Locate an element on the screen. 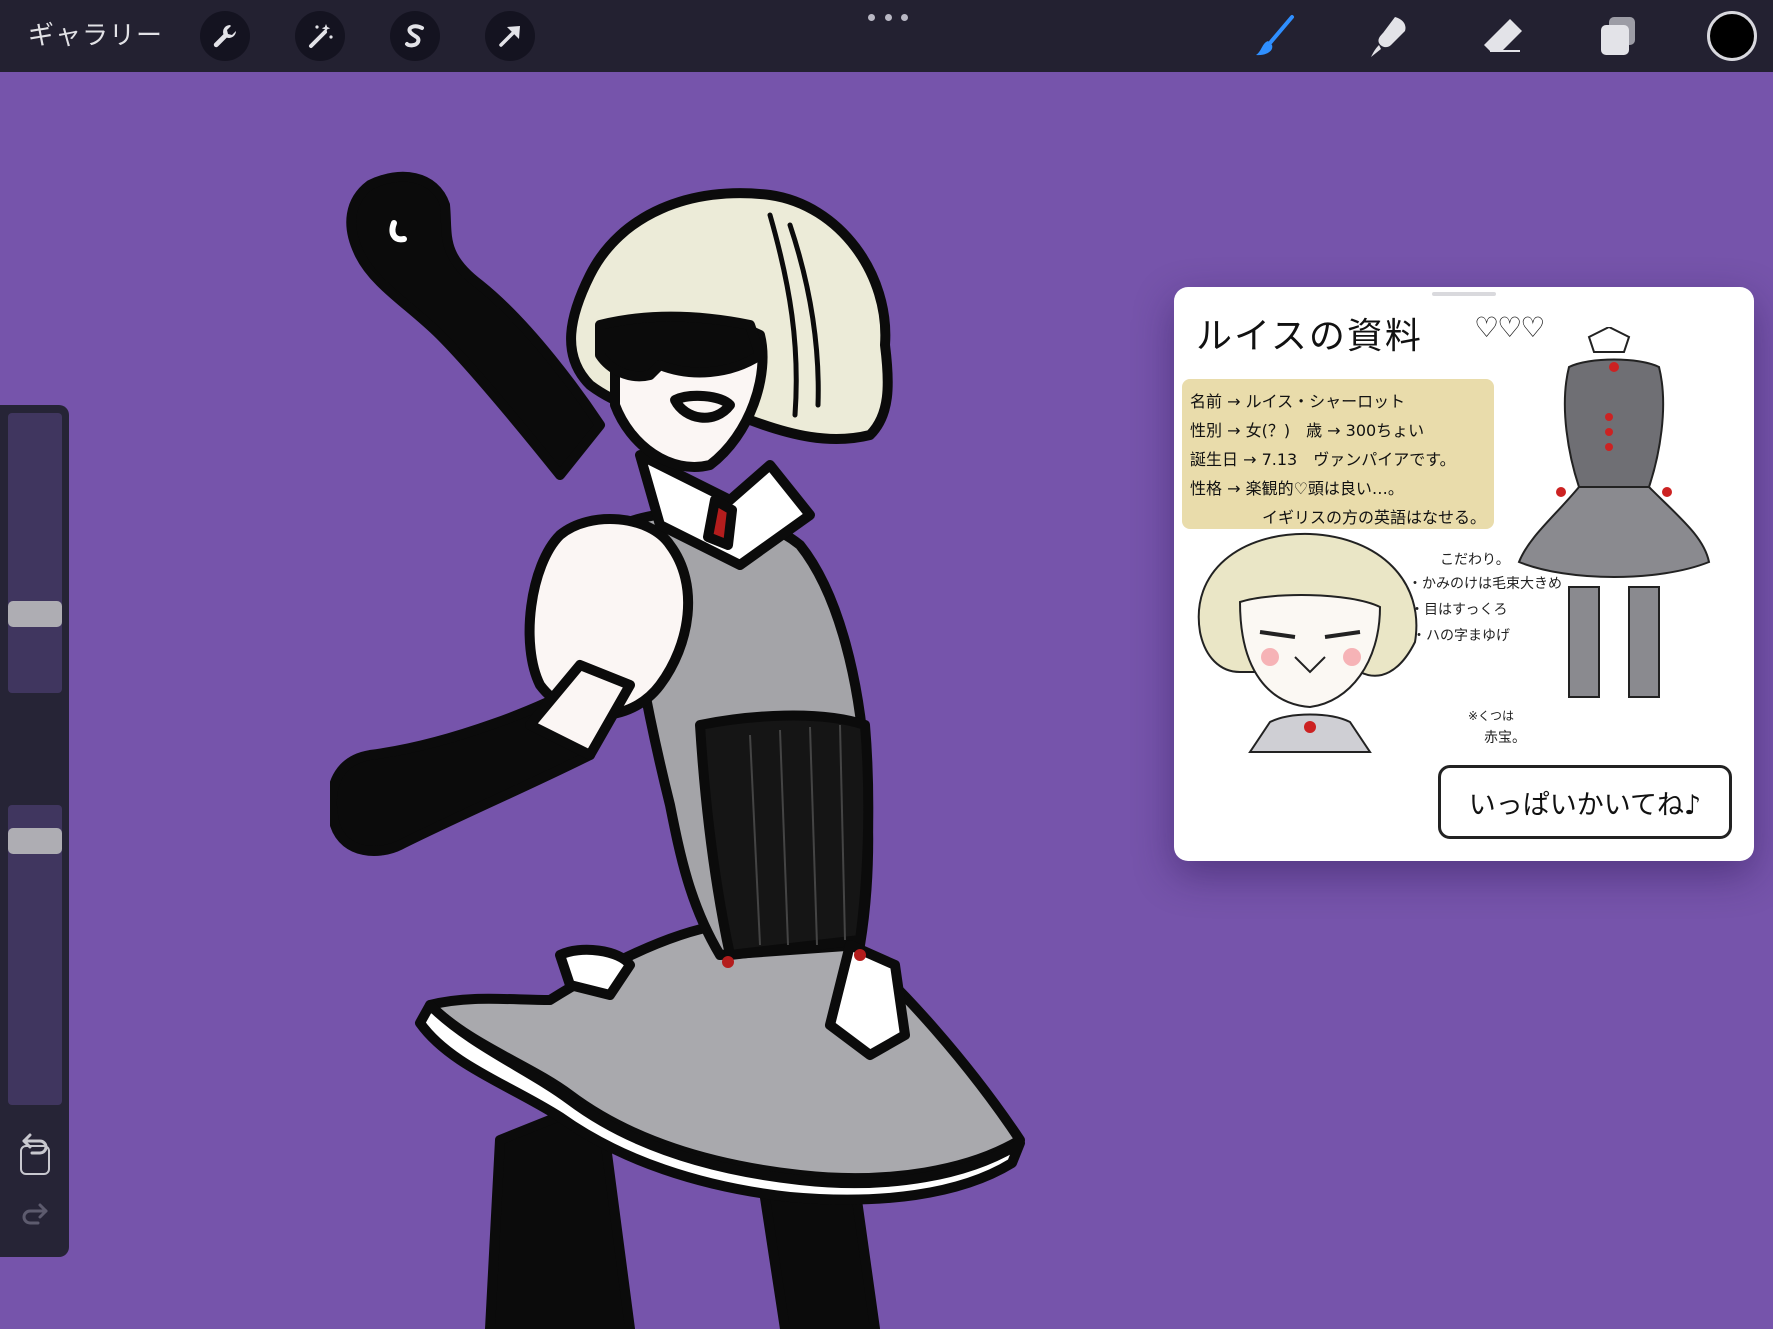 The image size is (1773, 1329). eraser-button is located at coordinates (1503, 36).